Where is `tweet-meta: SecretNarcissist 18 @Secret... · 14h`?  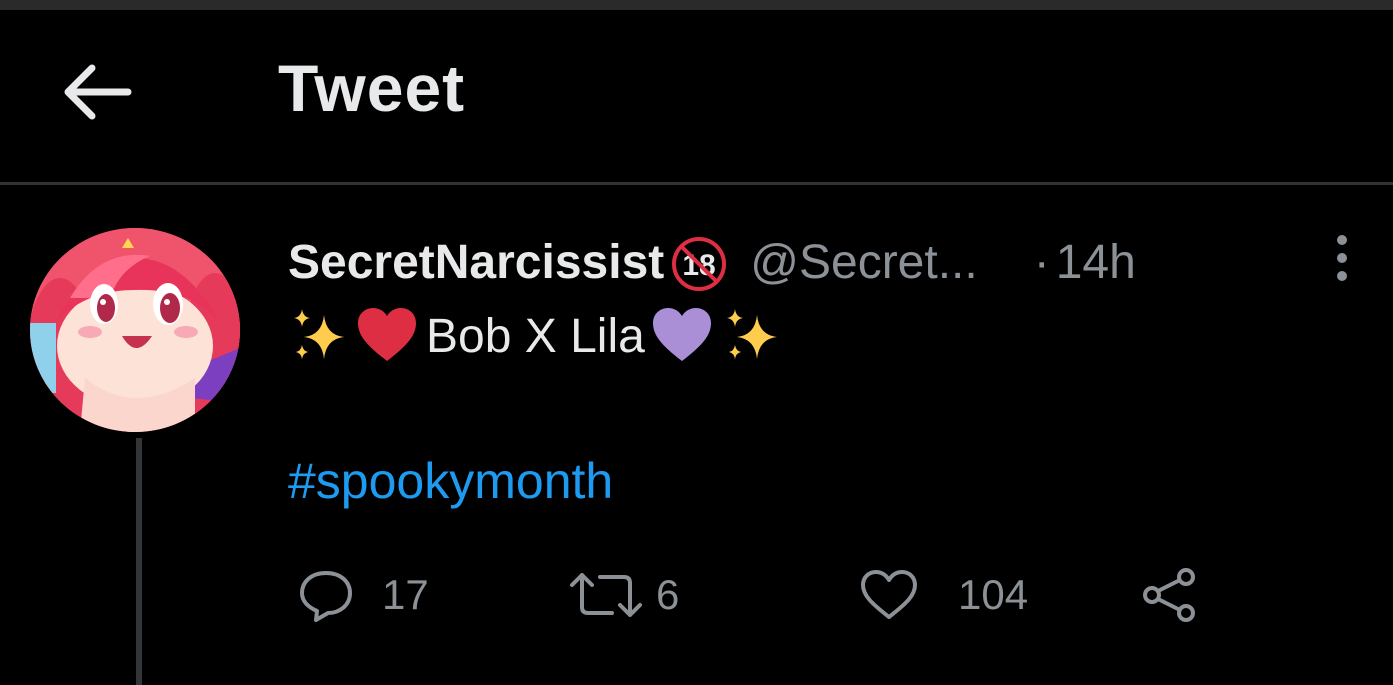
tweet-meta: SecretNarcissist 18 @Secret... · 14h is located at coordinates (712, 262).